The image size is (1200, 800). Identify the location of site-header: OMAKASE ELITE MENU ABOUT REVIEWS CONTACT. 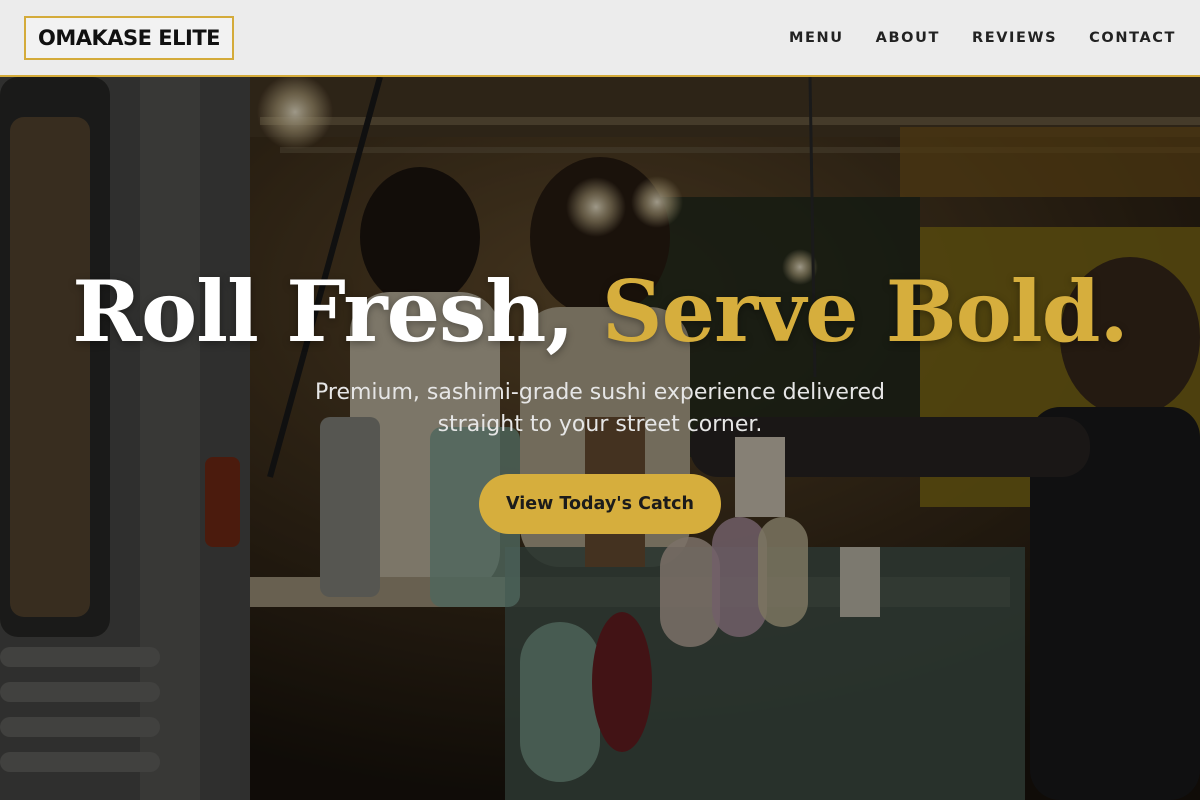
(600, 38).